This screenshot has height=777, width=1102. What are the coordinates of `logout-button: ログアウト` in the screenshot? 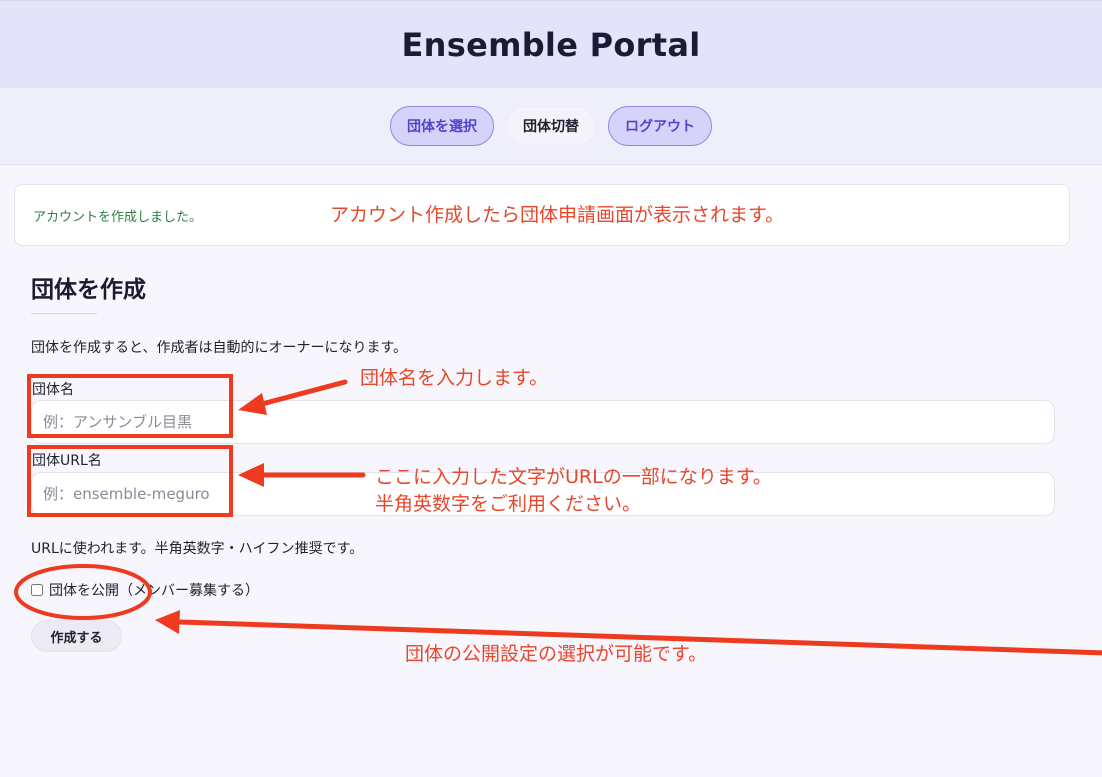 It's located at (660, 126).